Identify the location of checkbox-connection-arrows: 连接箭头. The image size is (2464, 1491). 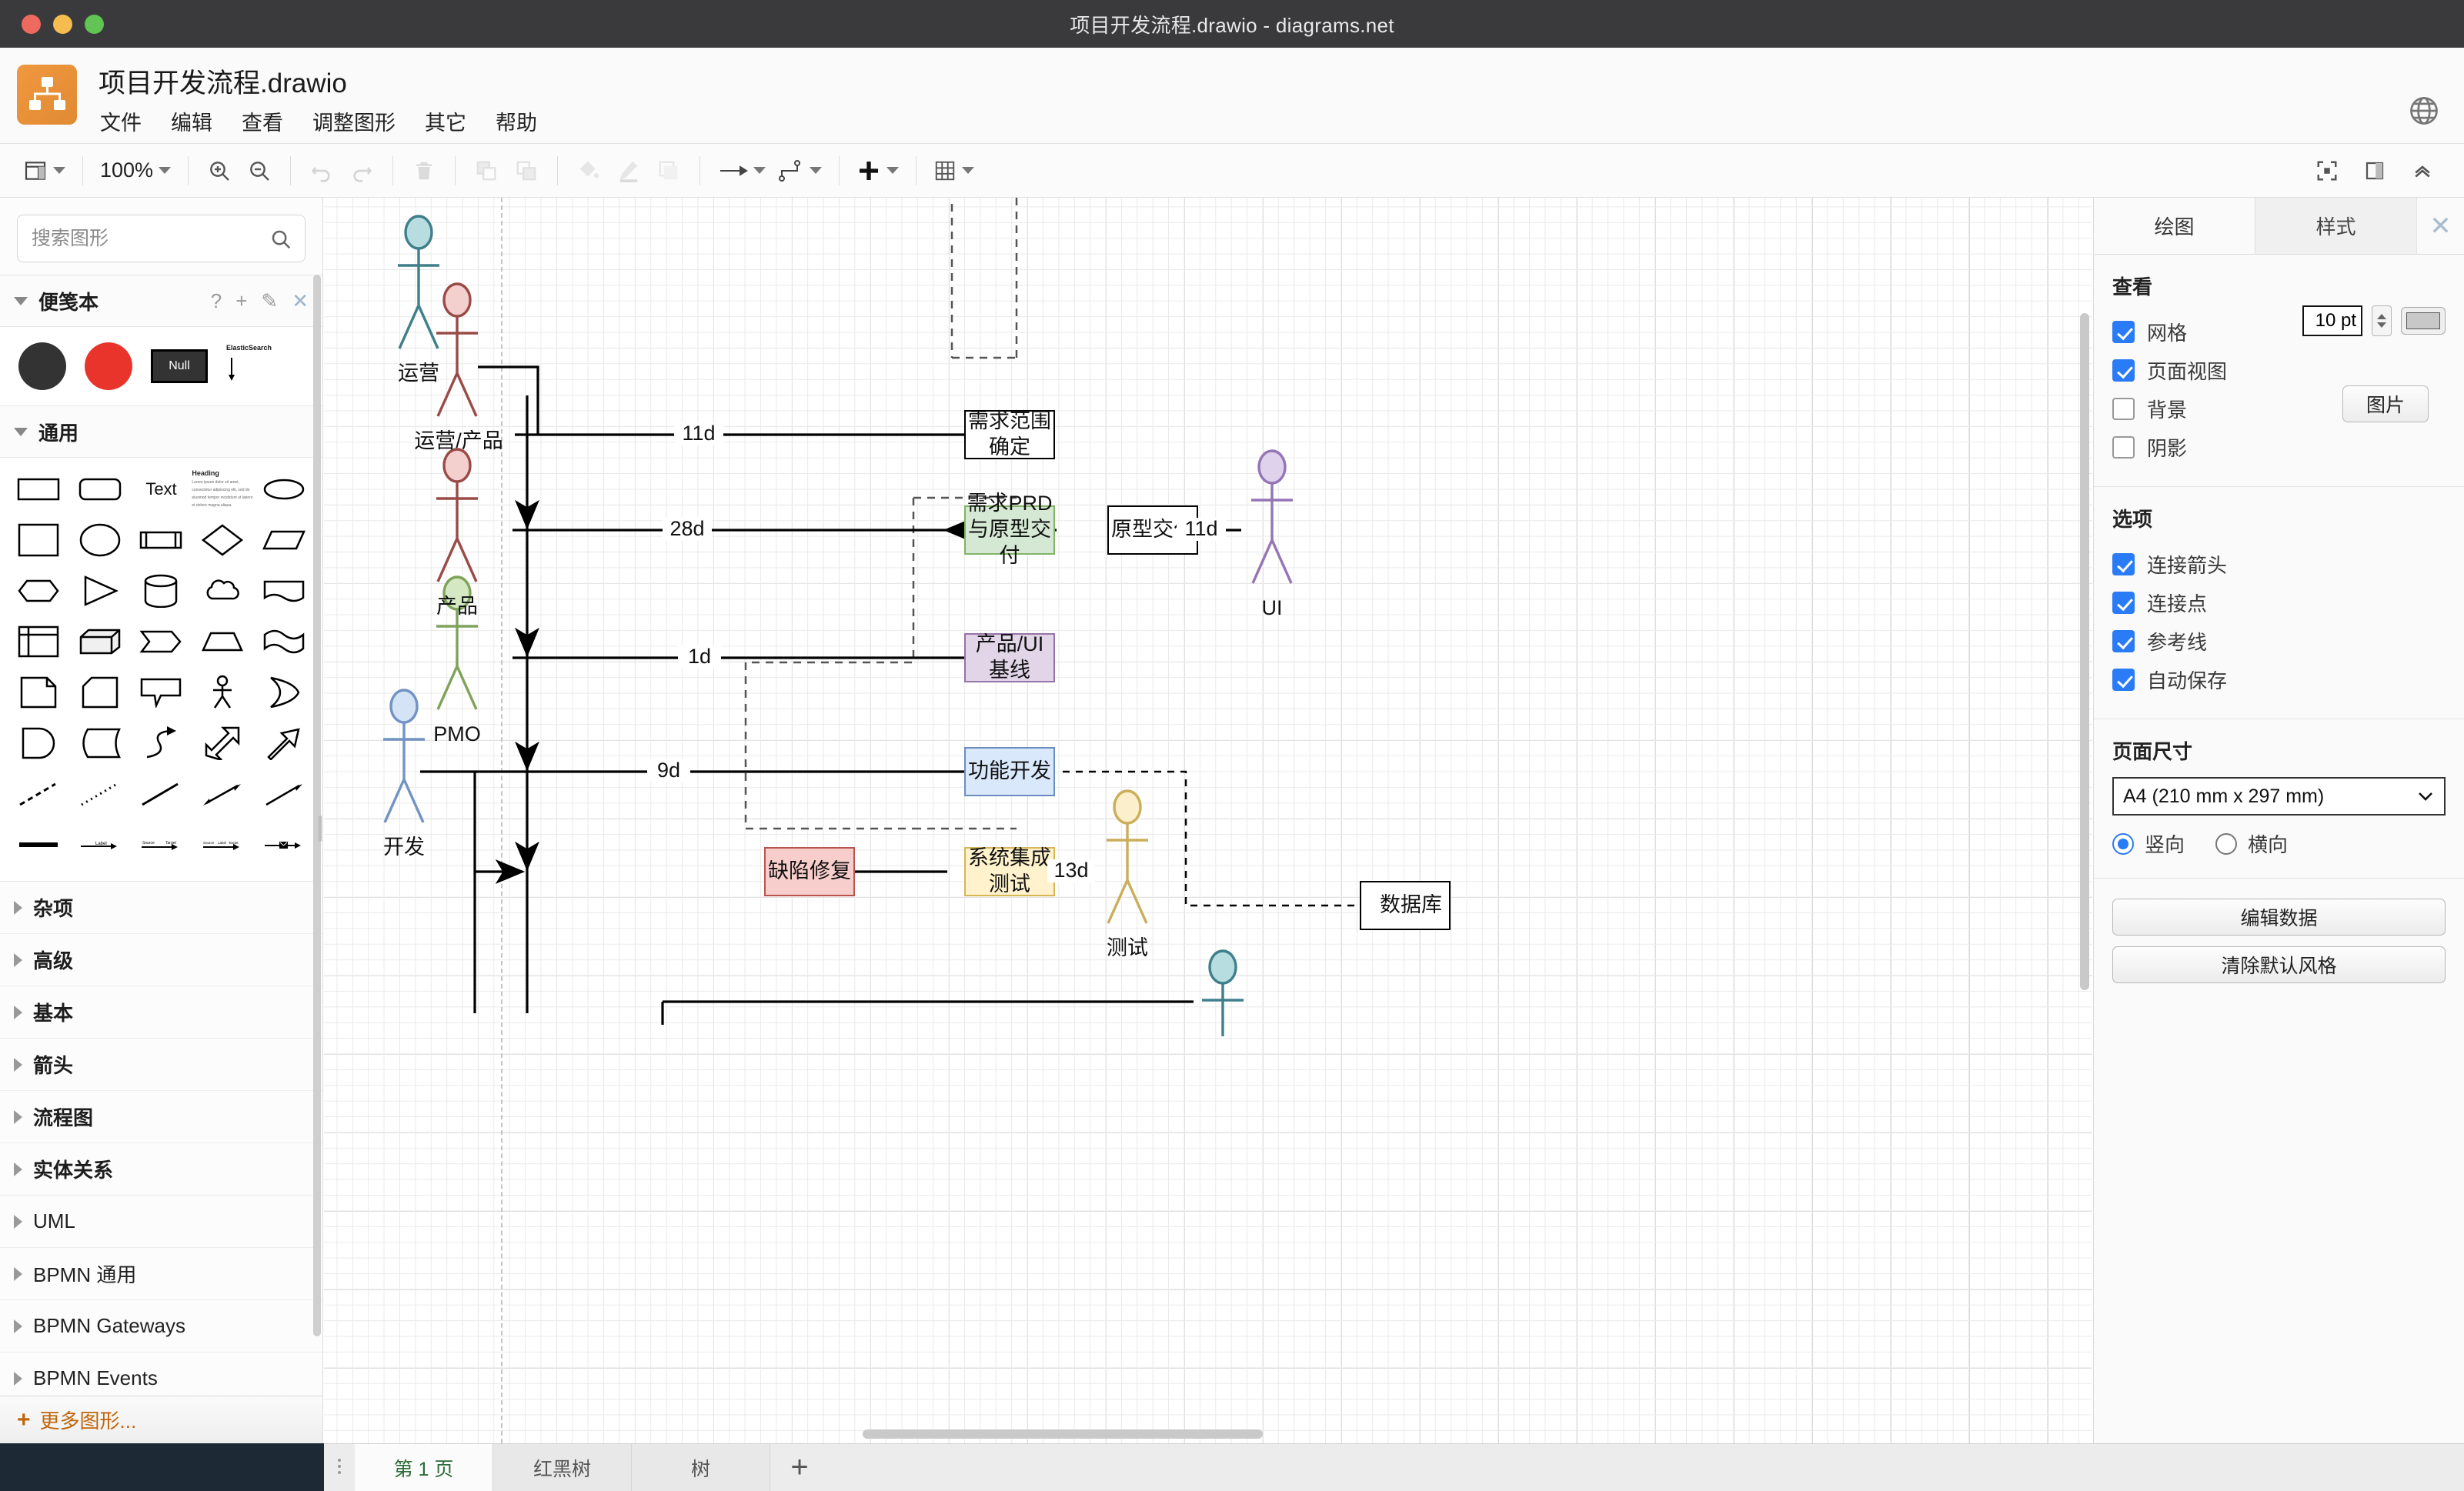
(2279, 564).